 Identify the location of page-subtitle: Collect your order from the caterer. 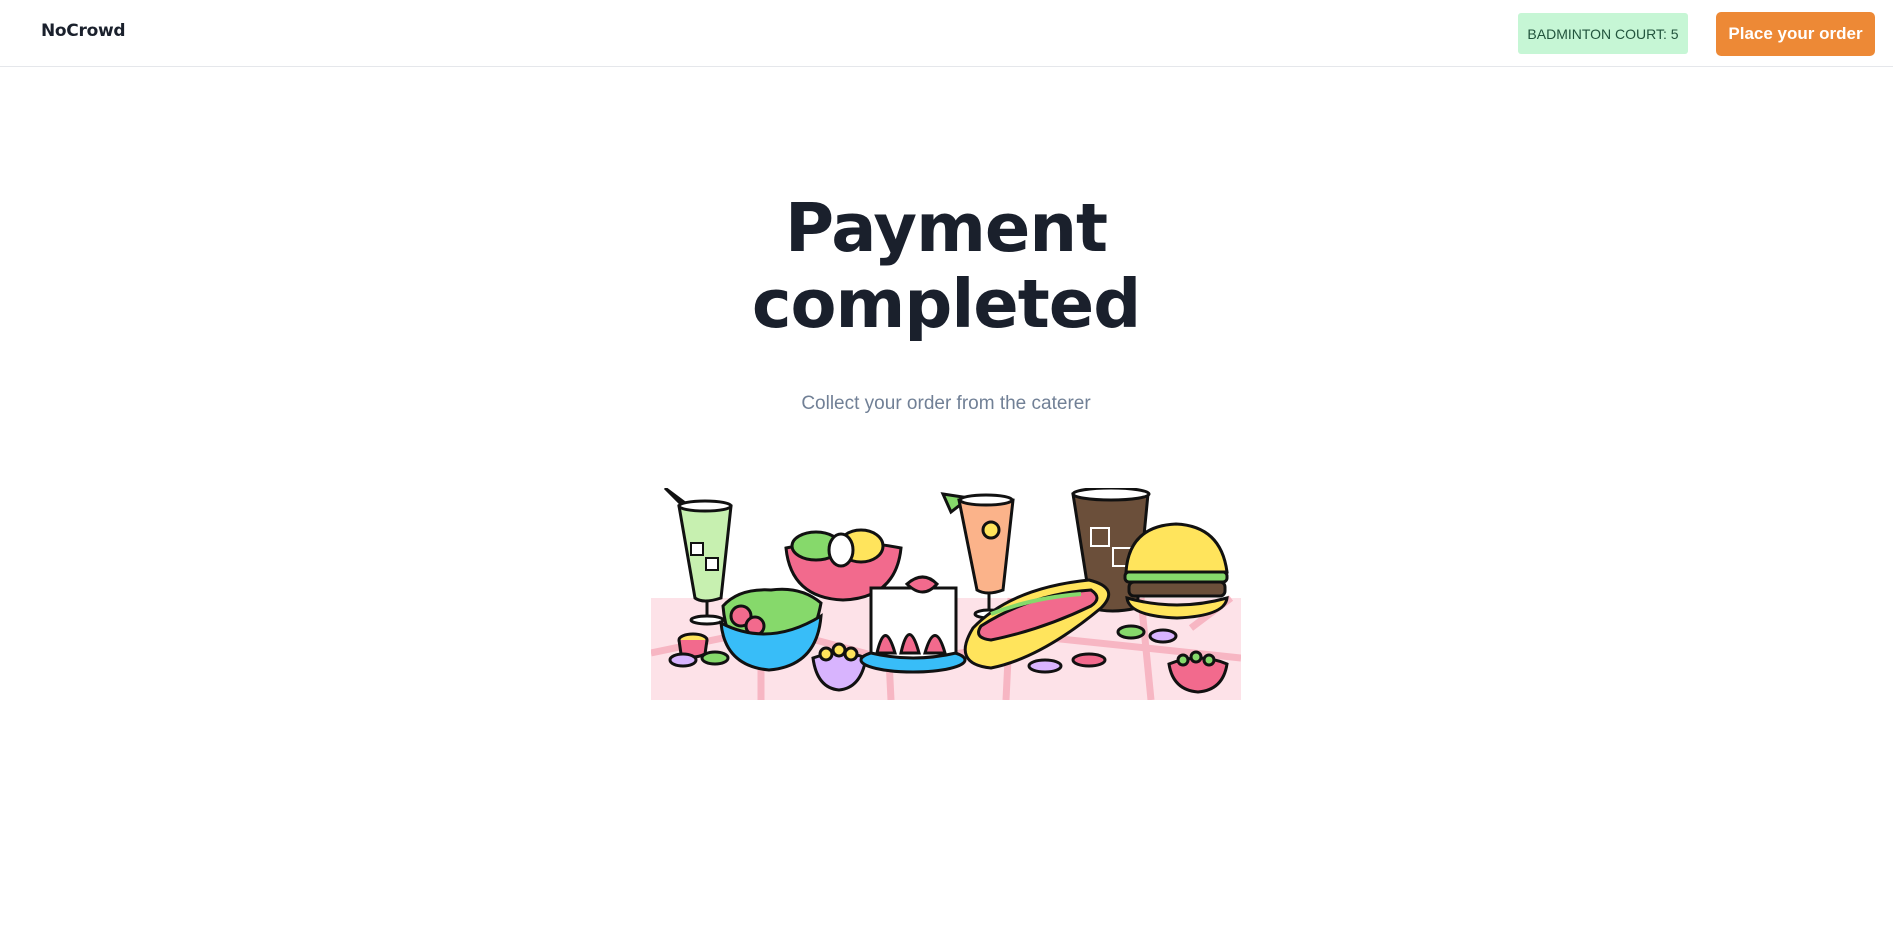
(946, 403).